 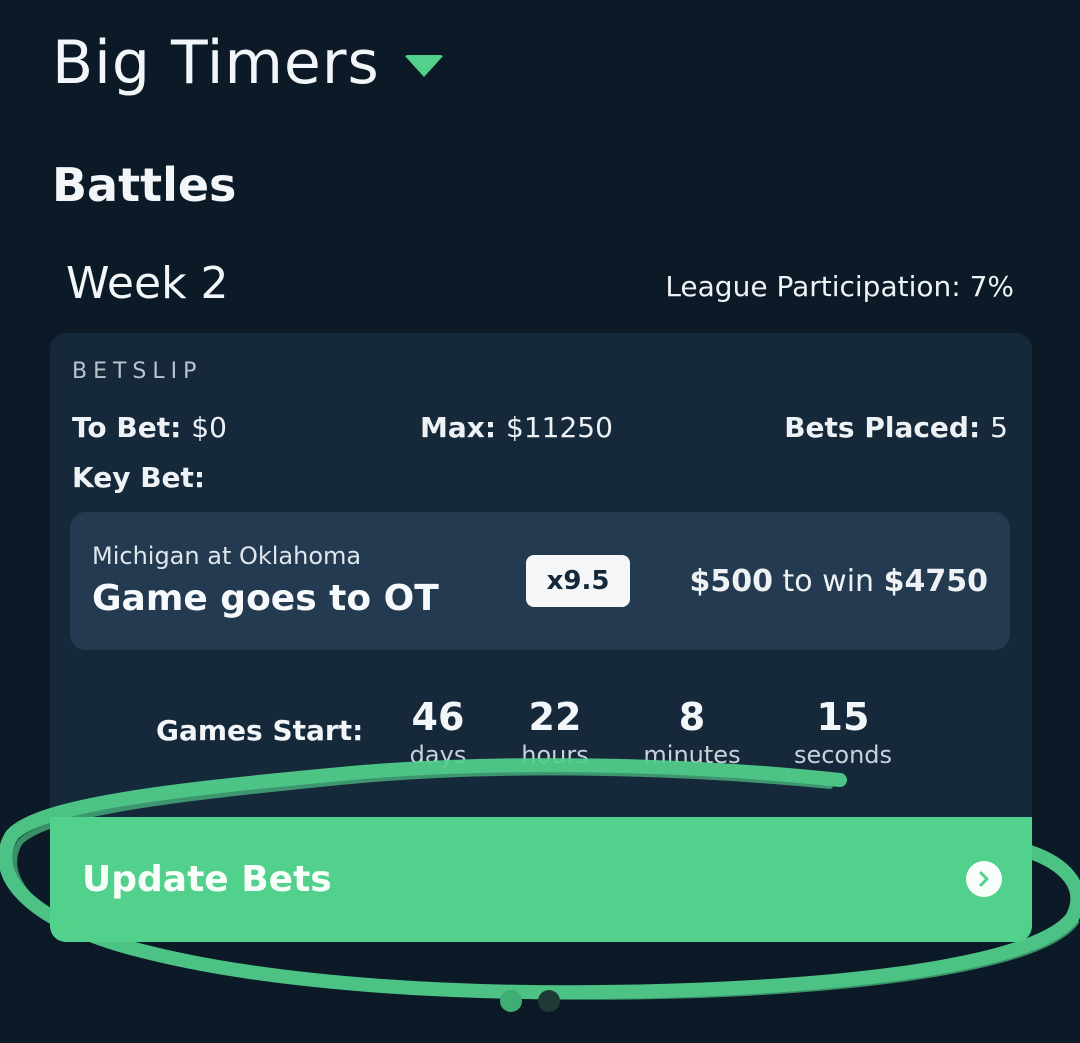 What do you see at coordinates (260, 730) in the screenshot?
I see `countdown-label: Games Start:` at bounding box center [260, 730].